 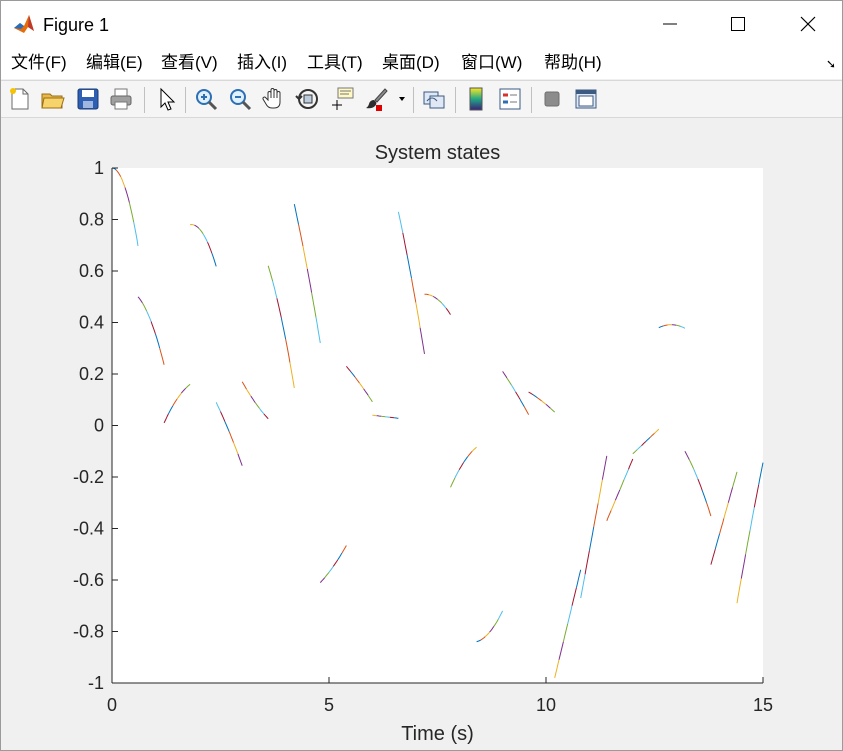 What do you see at coordinates (99, 168) in the screenshot?
I see `y-tick-label: 1` at bounding box center [99, 168].